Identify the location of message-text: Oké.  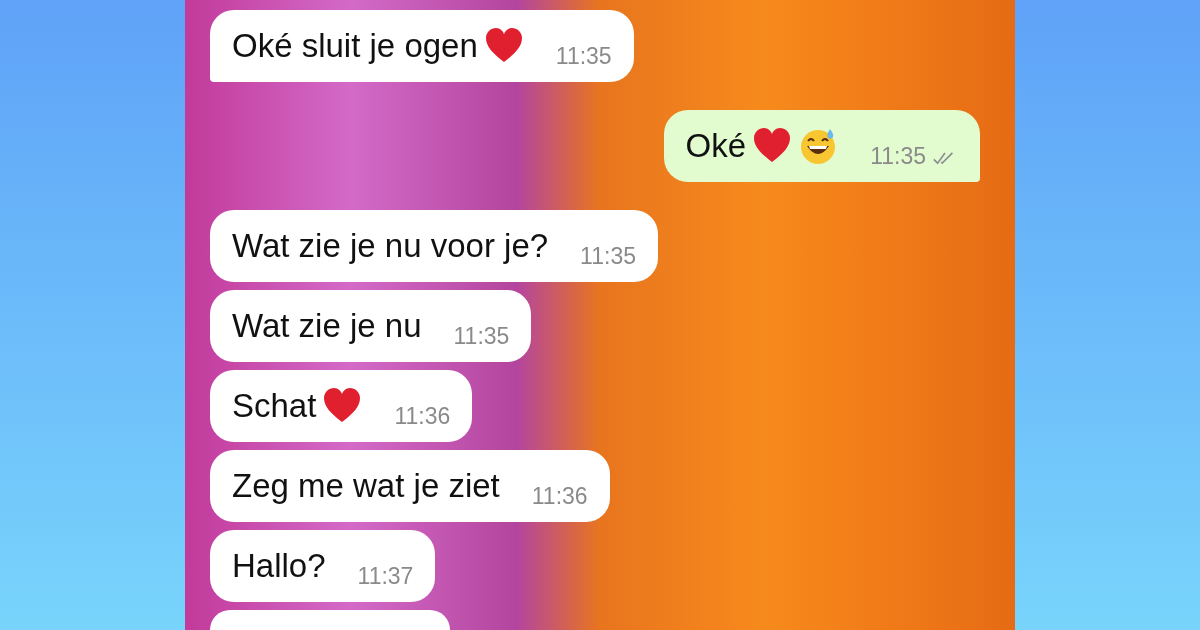
(716, 146).